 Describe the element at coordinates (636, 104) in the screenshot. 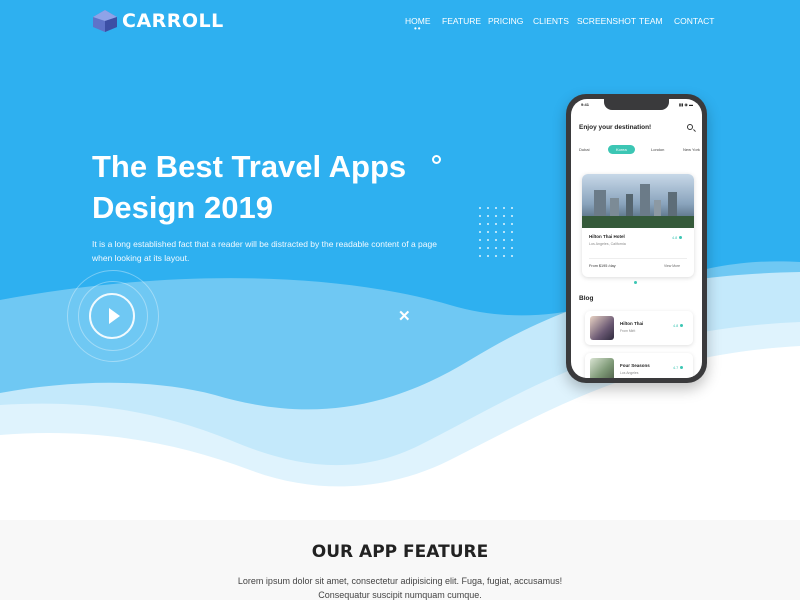

I see `phone-notch` at that location.